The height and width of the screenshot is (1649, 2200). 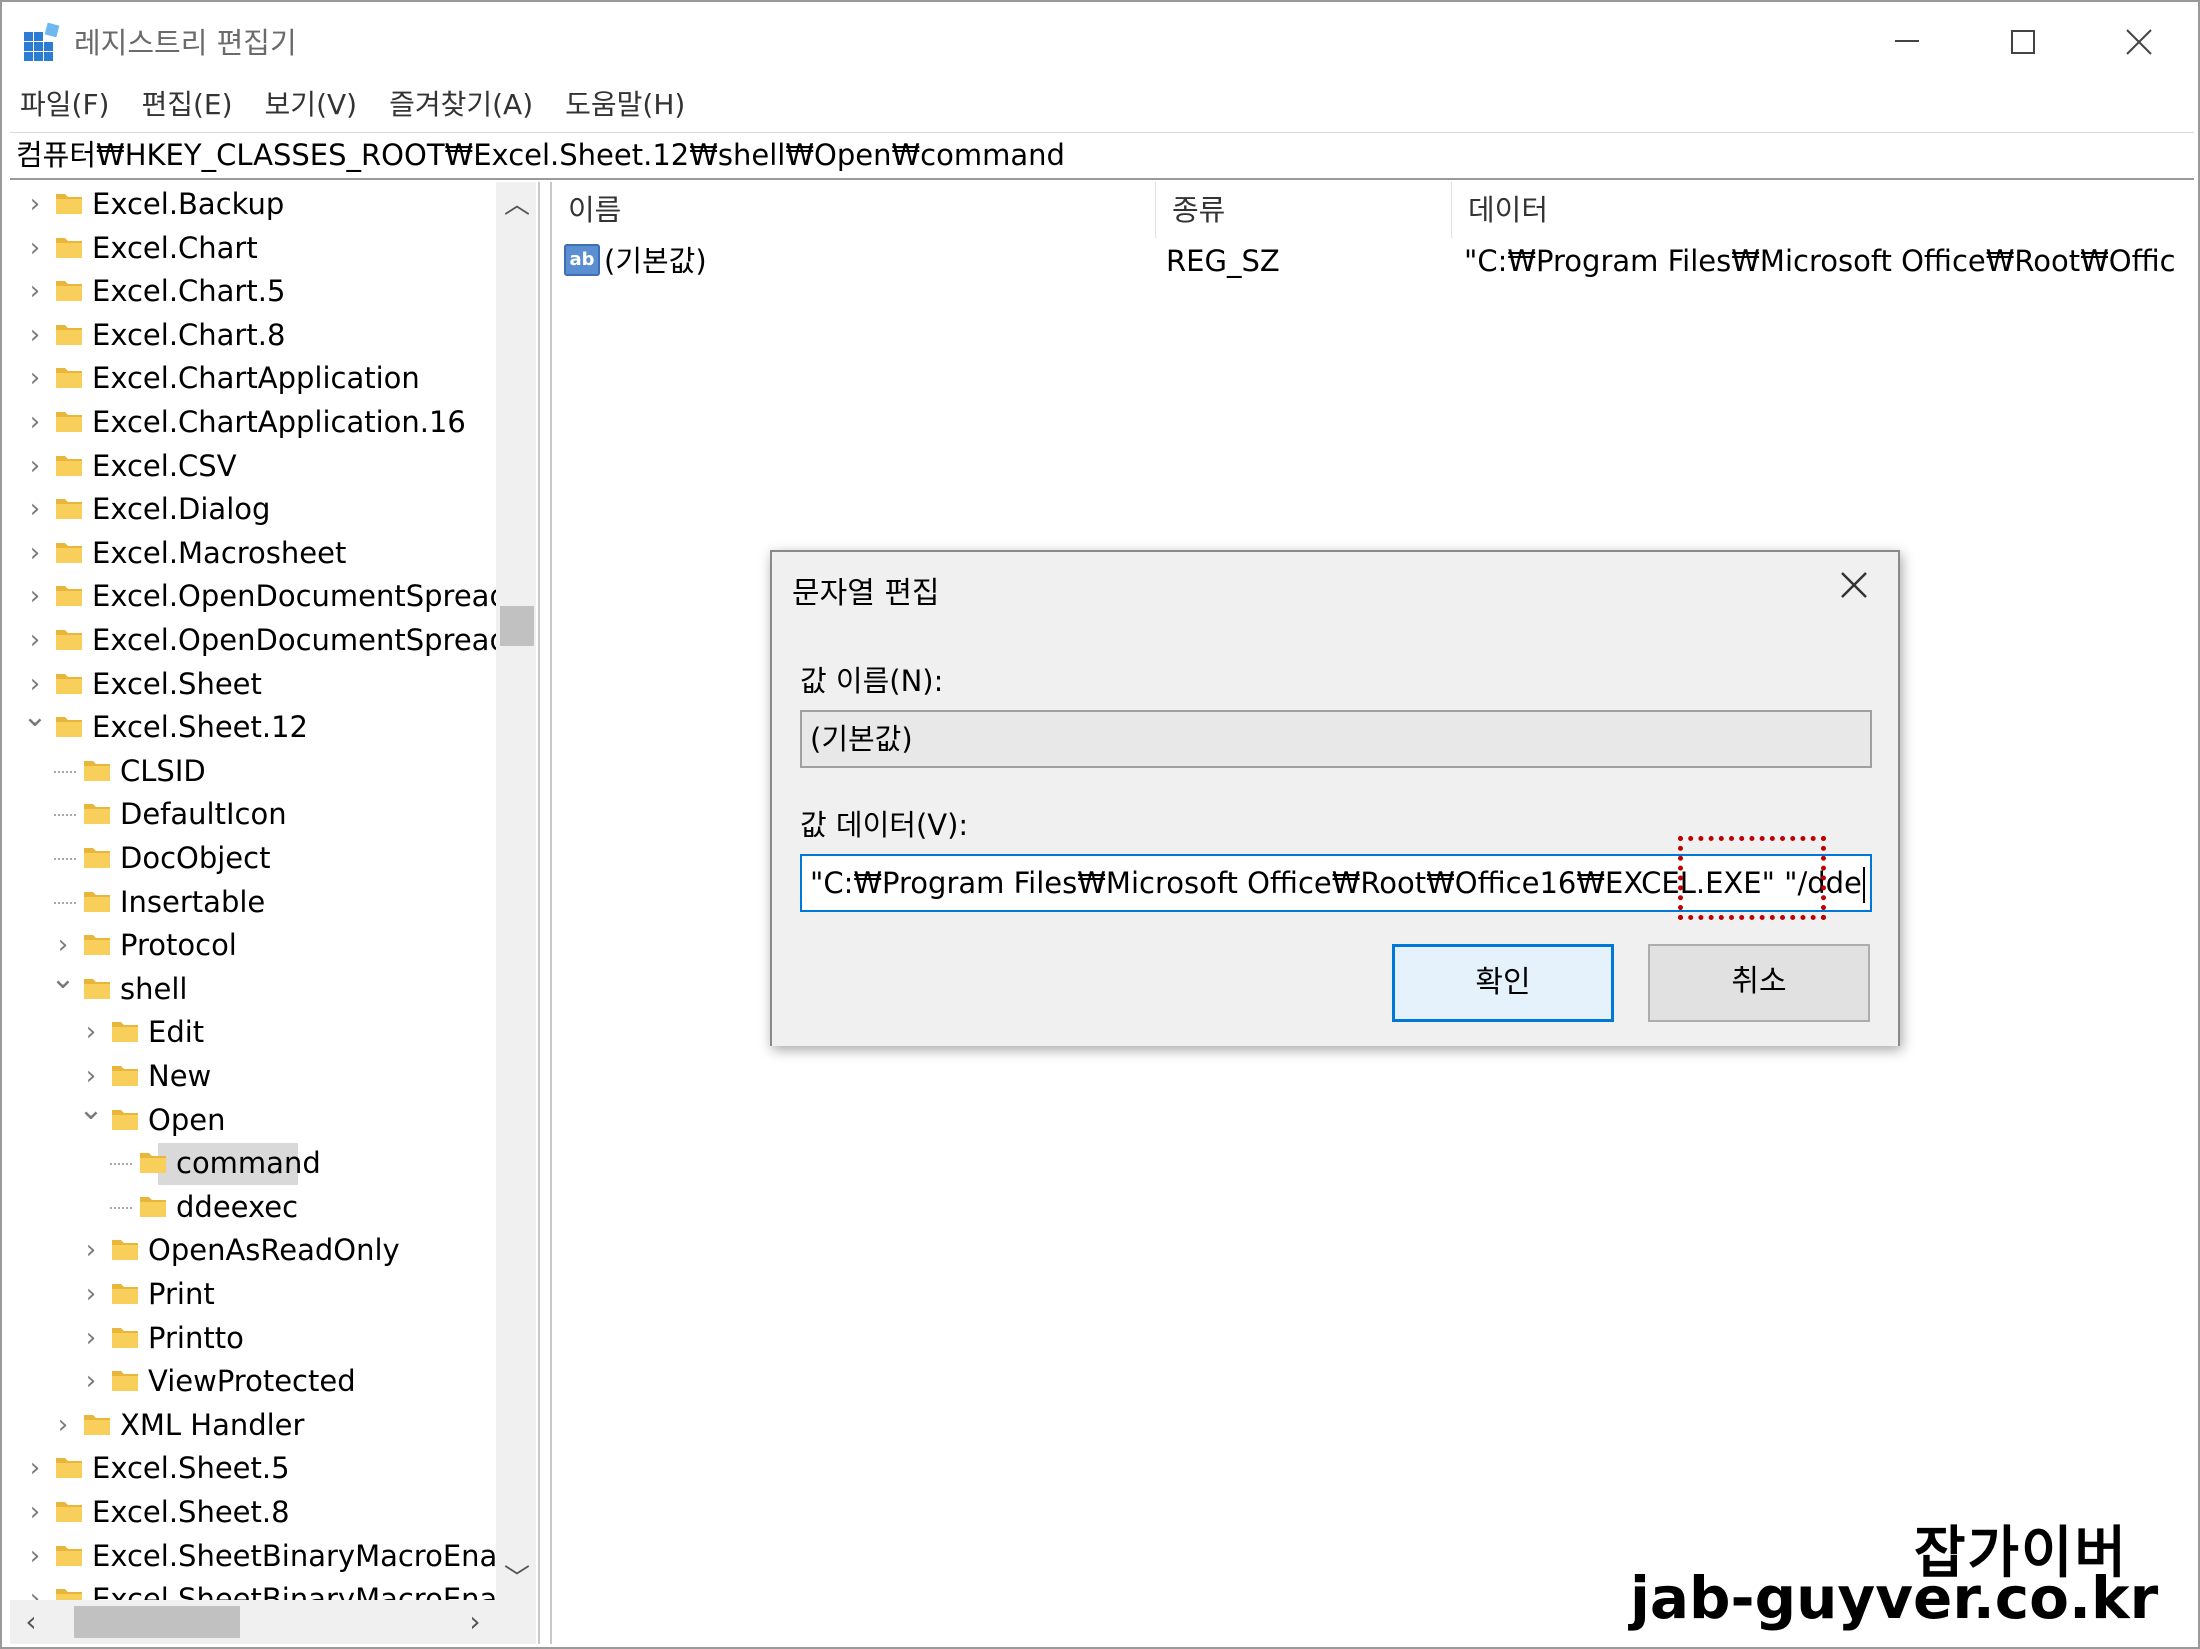 I want to click on tree-horizontal-scroll-thumb, so click(x=157, y=1622).